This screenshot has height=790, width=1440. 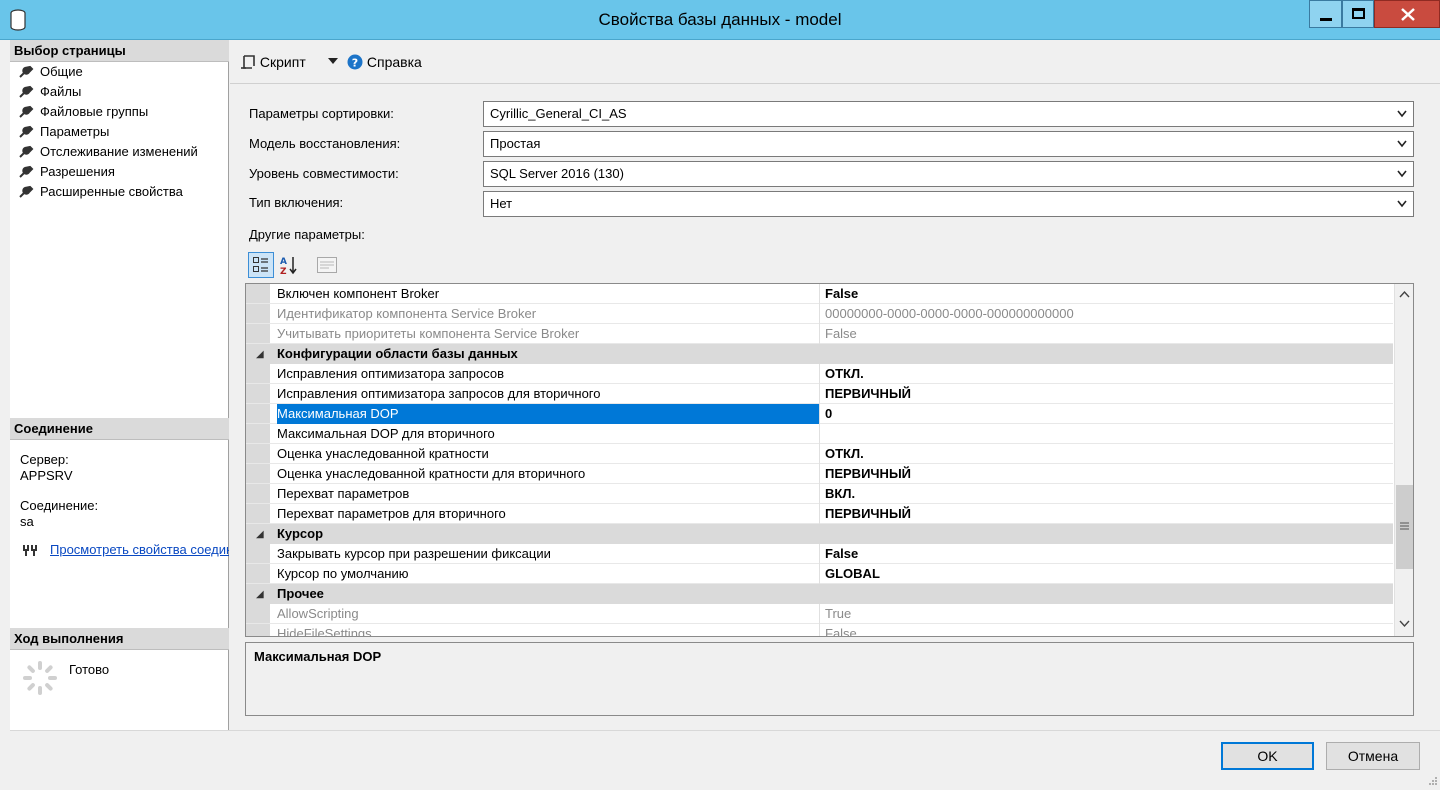 What do you see at coordinates (318, 613) in the screenshot?
I see `property-name: AllowScripting` at bounding box center [318, 613].